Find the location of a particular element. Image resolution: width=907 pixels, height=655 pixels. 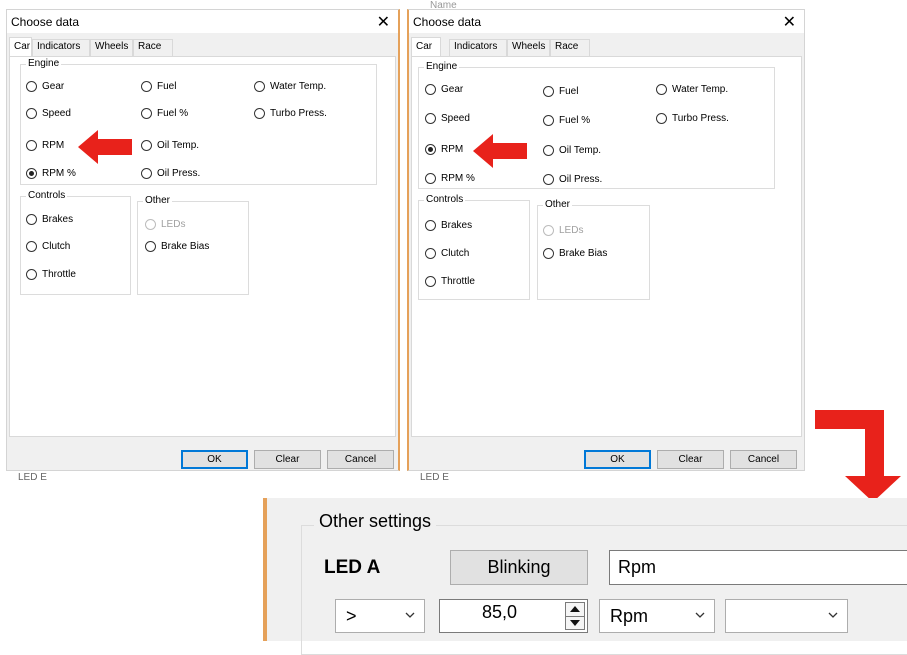

extra-dropdown is located at coordinates (786, 616).